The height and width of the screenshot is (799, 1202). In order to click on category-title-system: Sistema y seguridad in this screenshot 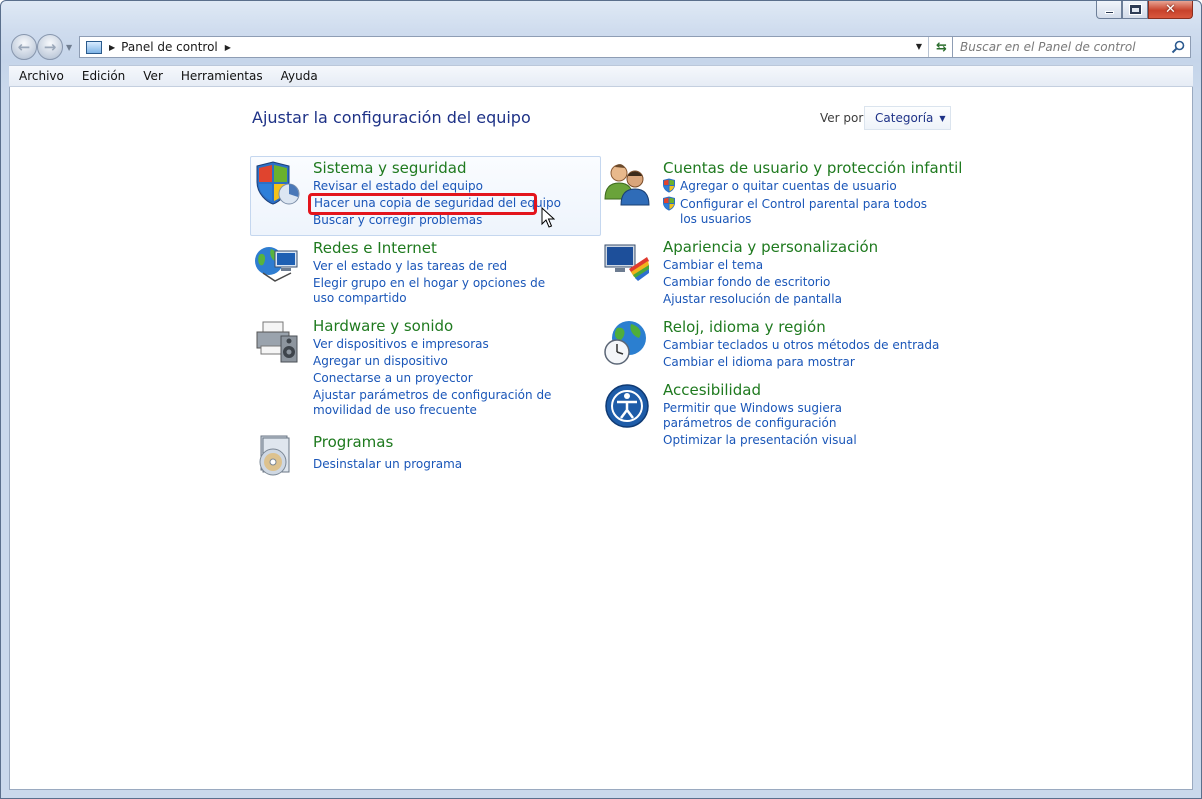, I will do `click(389, 168)`.